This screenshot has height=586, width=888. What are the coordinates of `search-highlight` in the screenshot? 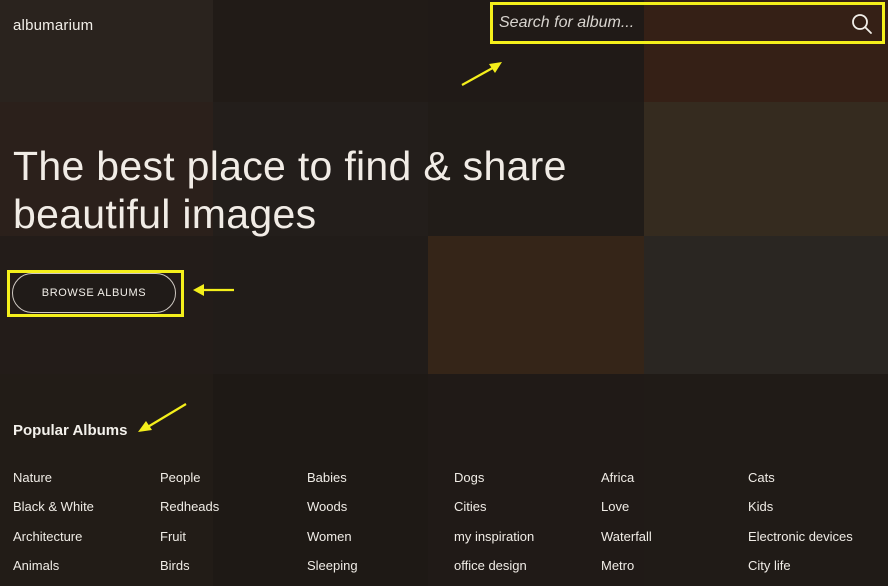 It's located at (687, 23).